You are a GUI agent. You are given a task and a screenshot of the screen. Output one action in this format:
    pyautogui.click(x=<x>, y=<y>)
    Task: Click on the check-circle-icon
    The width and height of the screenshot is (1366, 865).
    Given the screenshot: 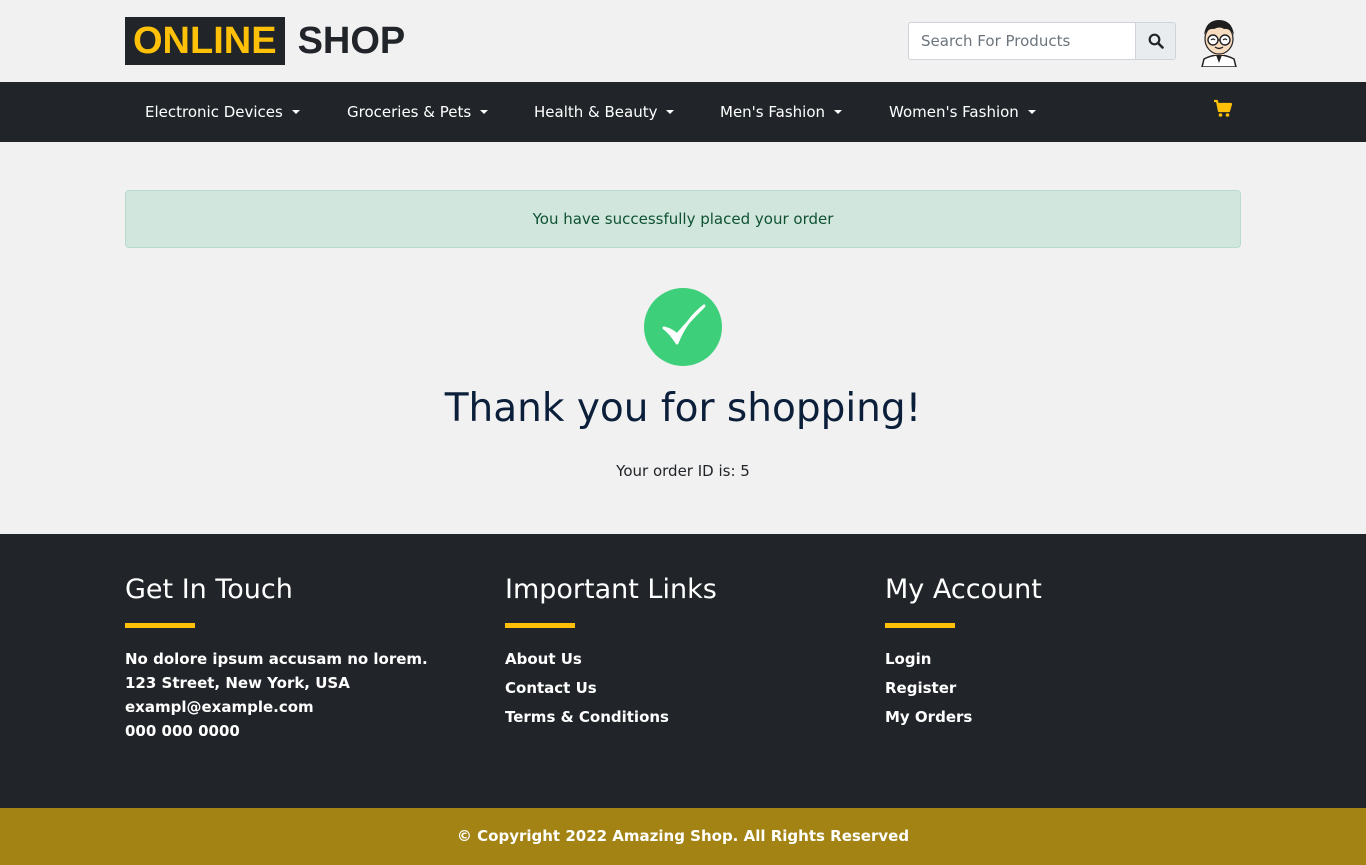 What is the action you would take?
    pyautogui.click(x=683, y=327)
    